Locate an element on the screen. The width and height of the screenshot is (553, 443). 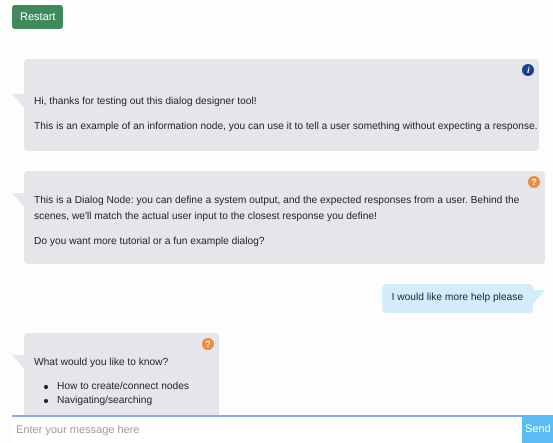
message-text: I would like more help please is located at coordinates (457, 298).